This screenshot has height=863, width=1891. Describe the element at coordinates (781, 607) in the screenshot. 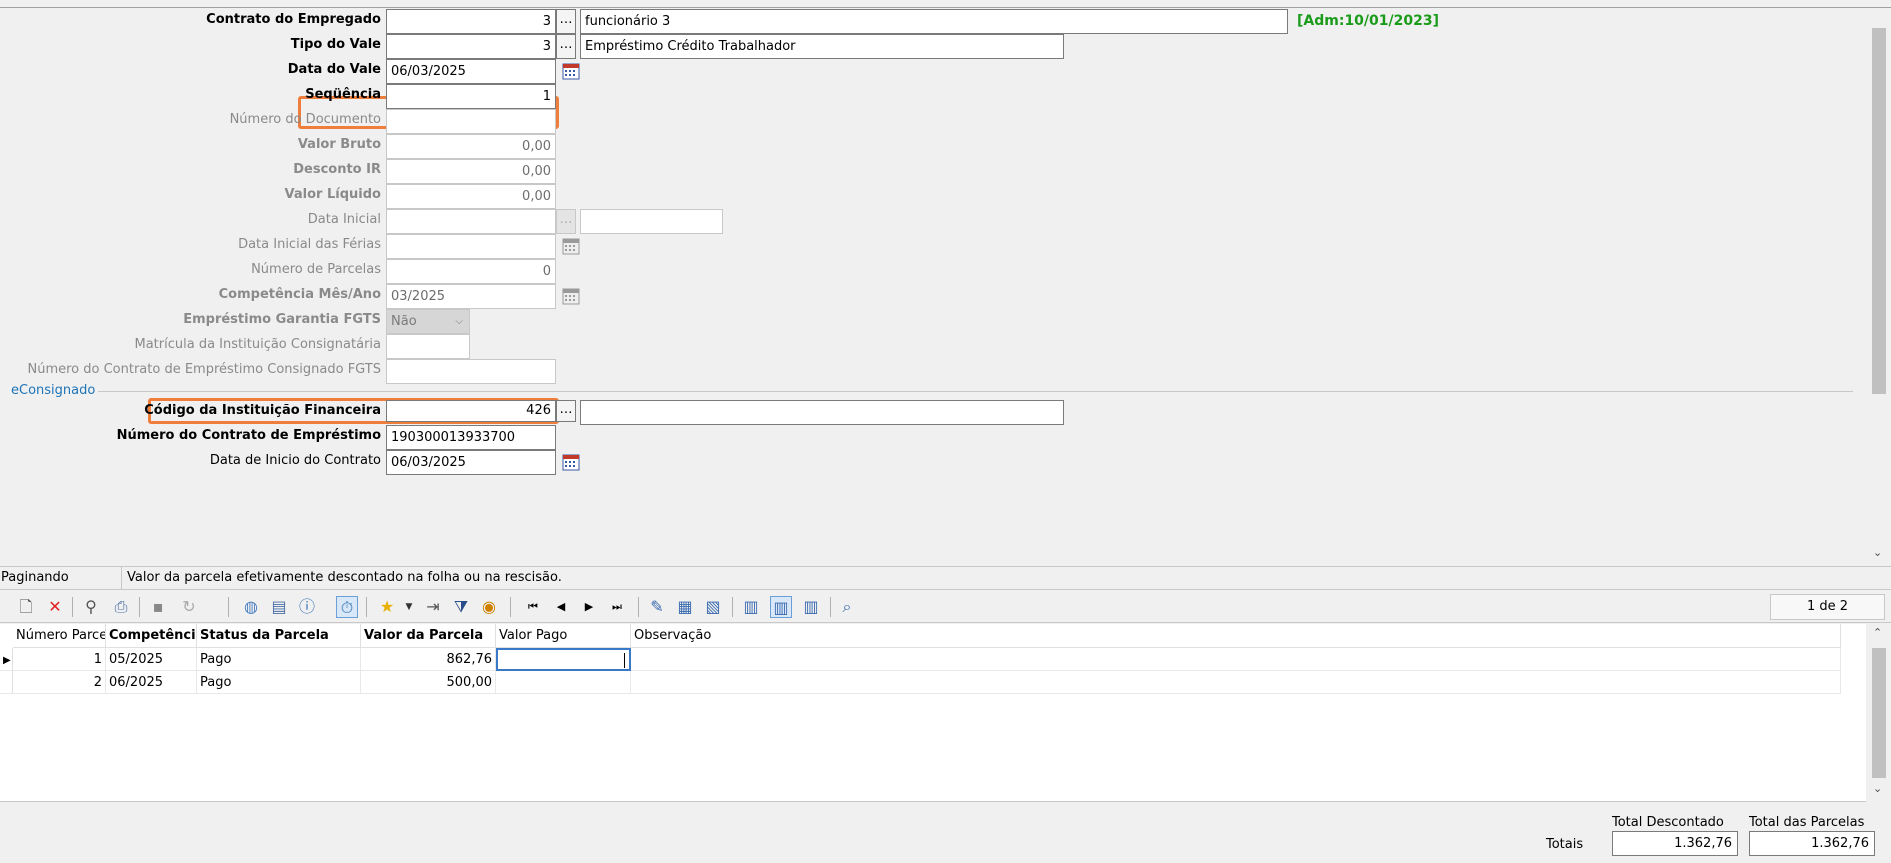

I see `grid-columns-icon: ▥` at that location.